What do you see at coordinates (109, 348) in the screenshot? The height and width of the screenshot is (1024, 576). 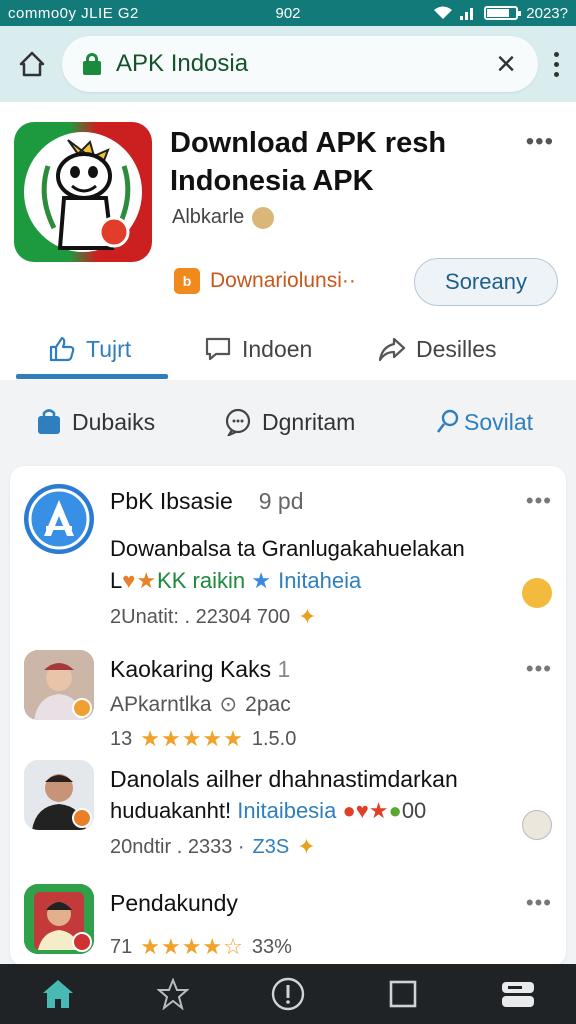 I see `tab-like-label: Tujrt` at bounding box center [109, 348].